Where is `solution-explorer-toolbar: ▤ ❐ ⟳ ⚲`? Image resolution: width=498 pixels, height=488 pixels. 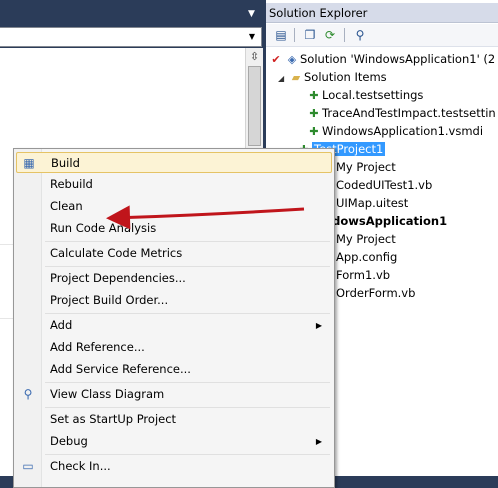 solution-explorer-toolbar: ▤ ❐ ⟳ ⚲ is located at coordinates (382, 35).